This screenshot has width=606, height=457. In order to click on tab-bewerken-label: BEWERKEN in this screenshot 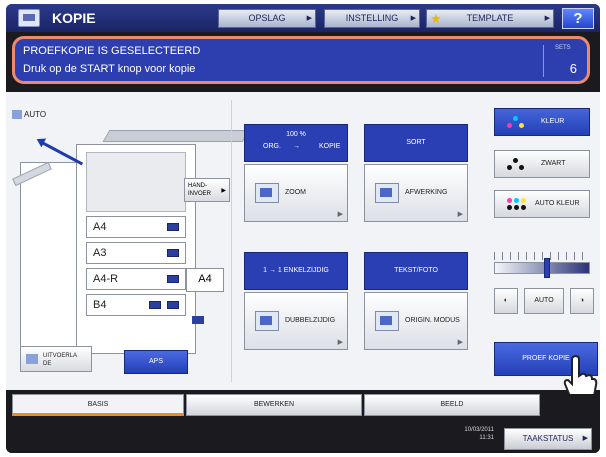, I will do `click(274, 404)`.